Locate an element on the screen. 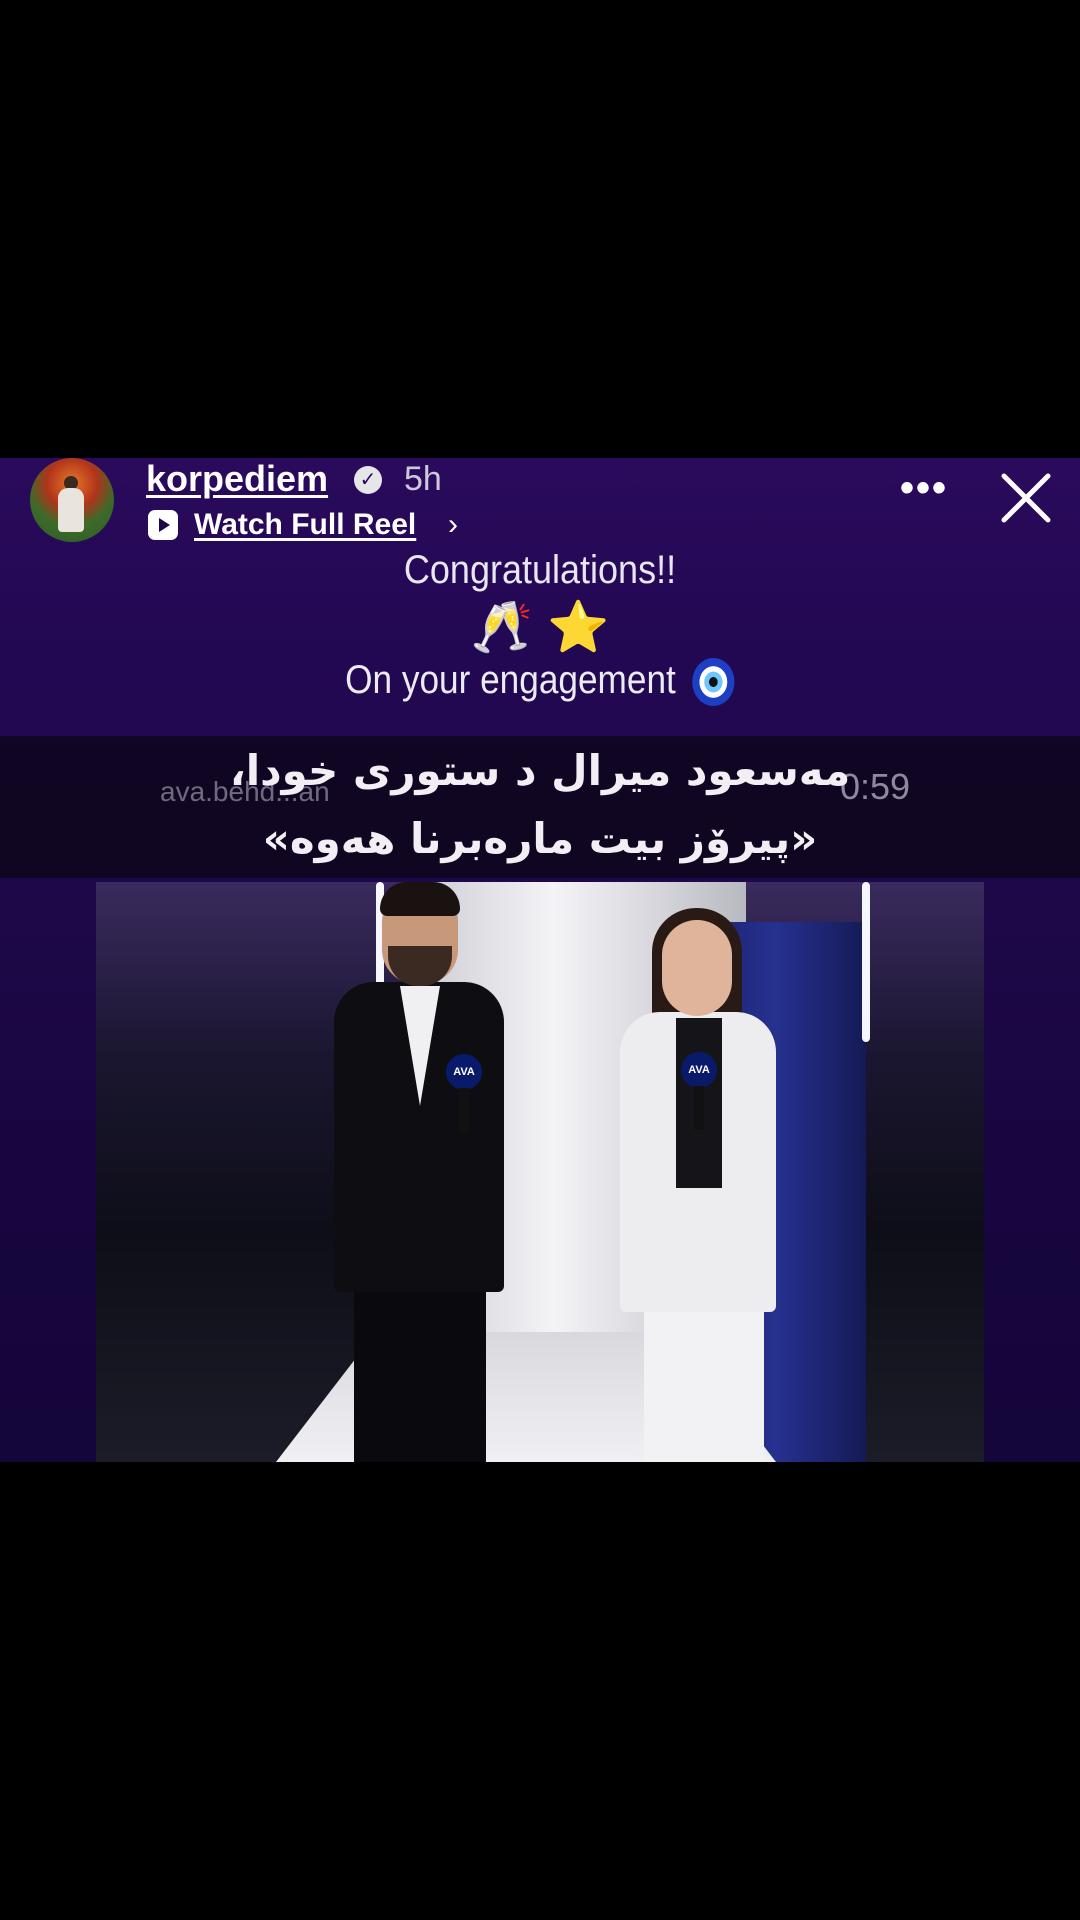 This screenshot has height=1920, width=1080. username-link: korpediem is located at coordinates (237, 479).